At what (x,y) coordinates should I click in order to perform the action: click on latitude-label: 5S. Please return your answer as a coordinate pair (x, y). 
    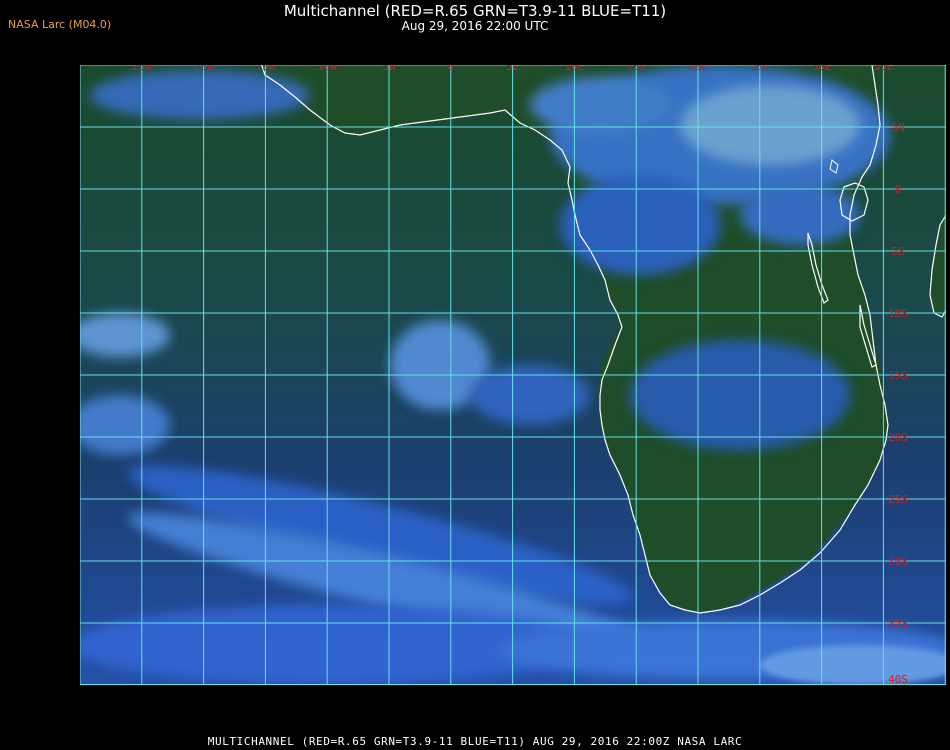
    Looking at the image, I should click on (897, 251).